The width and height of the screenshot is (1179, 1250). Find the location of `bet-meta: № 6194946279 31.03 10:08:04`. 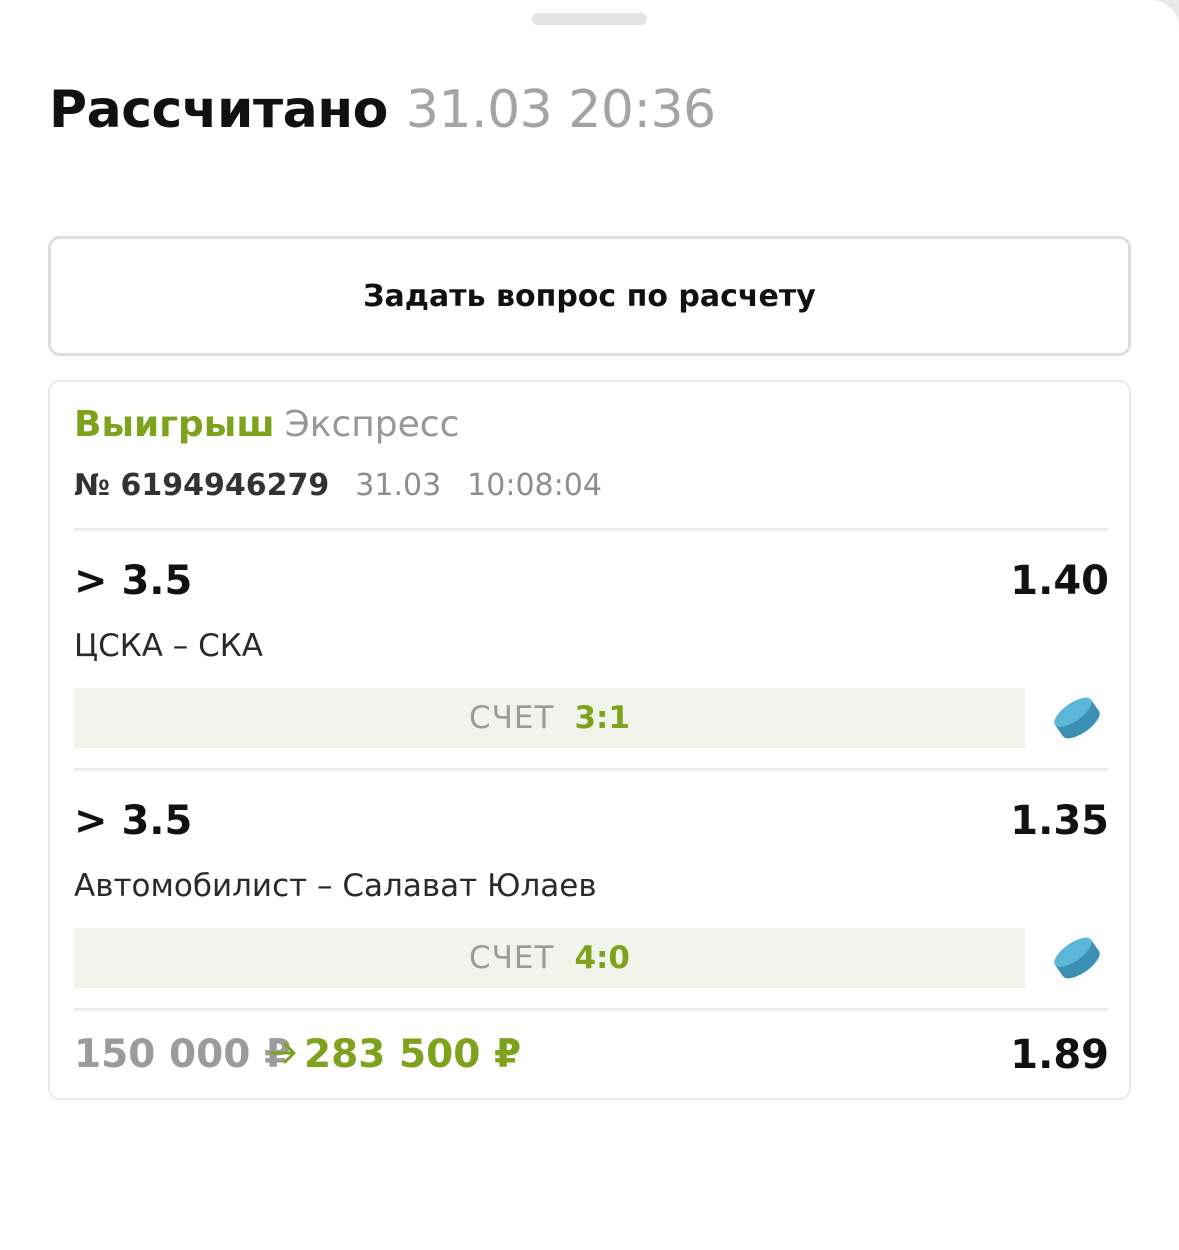

bet-meta: № 6194946279 31.03 10:08:04 is located at coordinates (338, 485).